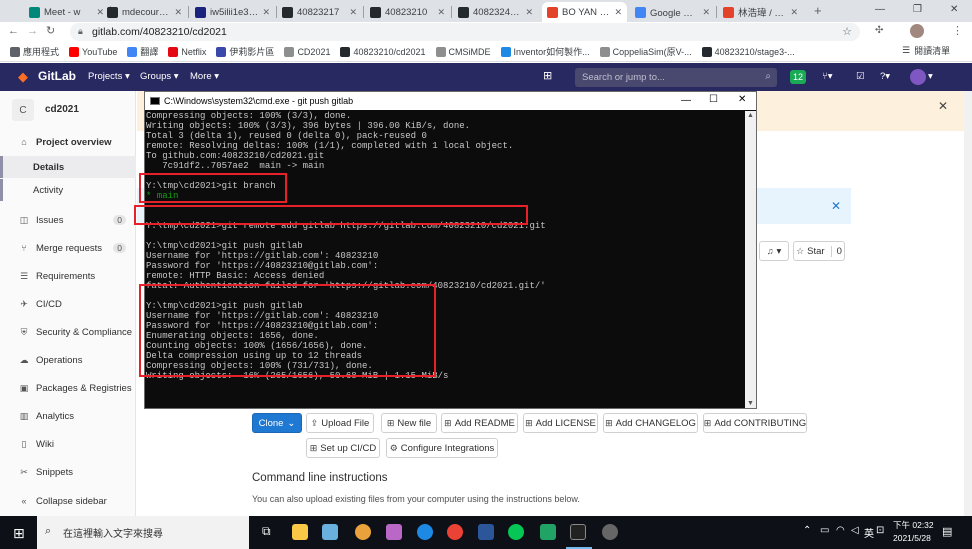  Describe the element at coordinates (68, 416) in the screenshot. I see `sidebar-item-analytics: ▥ Analytics` at that location.